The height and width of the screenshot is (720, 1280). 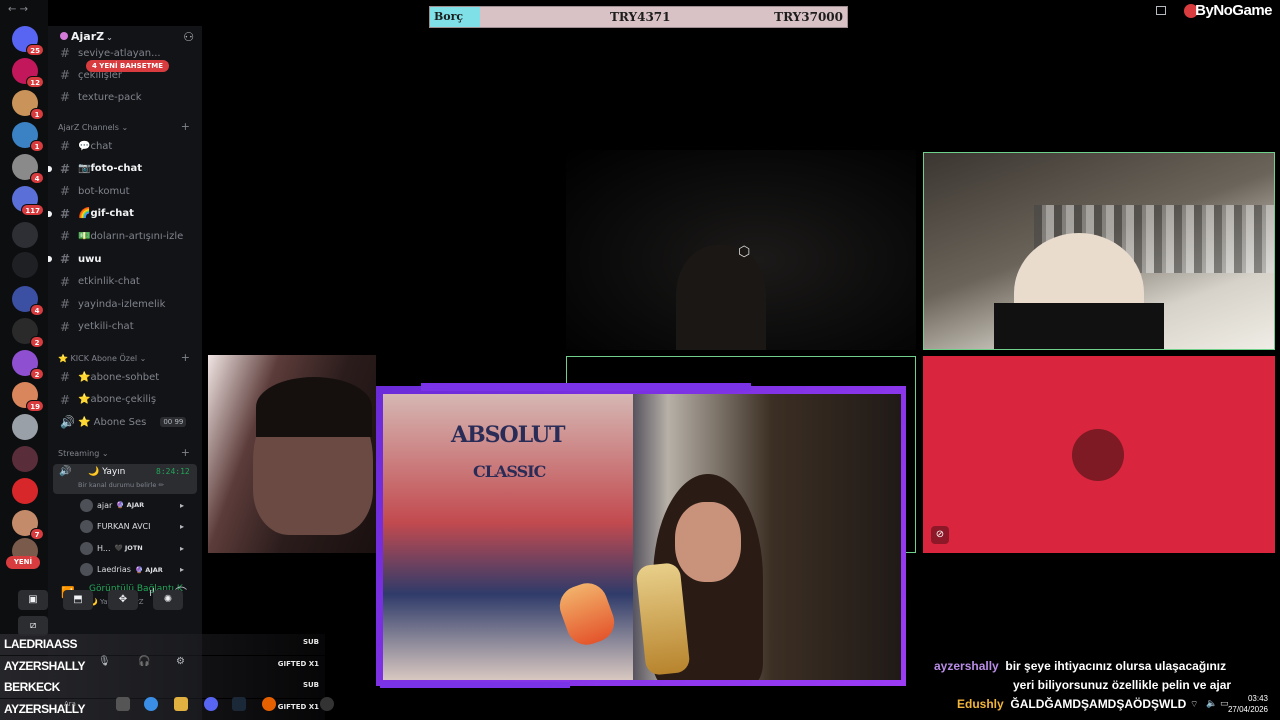 I want to click on copilot-icon, so click(x=151, y=704).